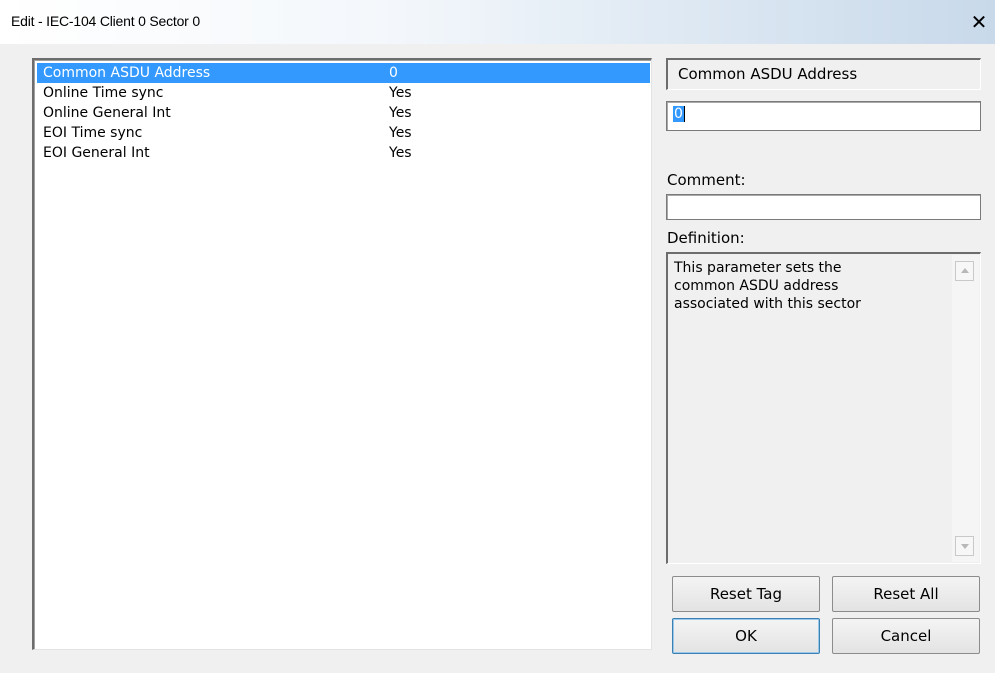  What do you see at coordinates (823, 74) in the screenshot?
I see `param-name-display: Common ASDU Address` at bounding box center [823, 74].